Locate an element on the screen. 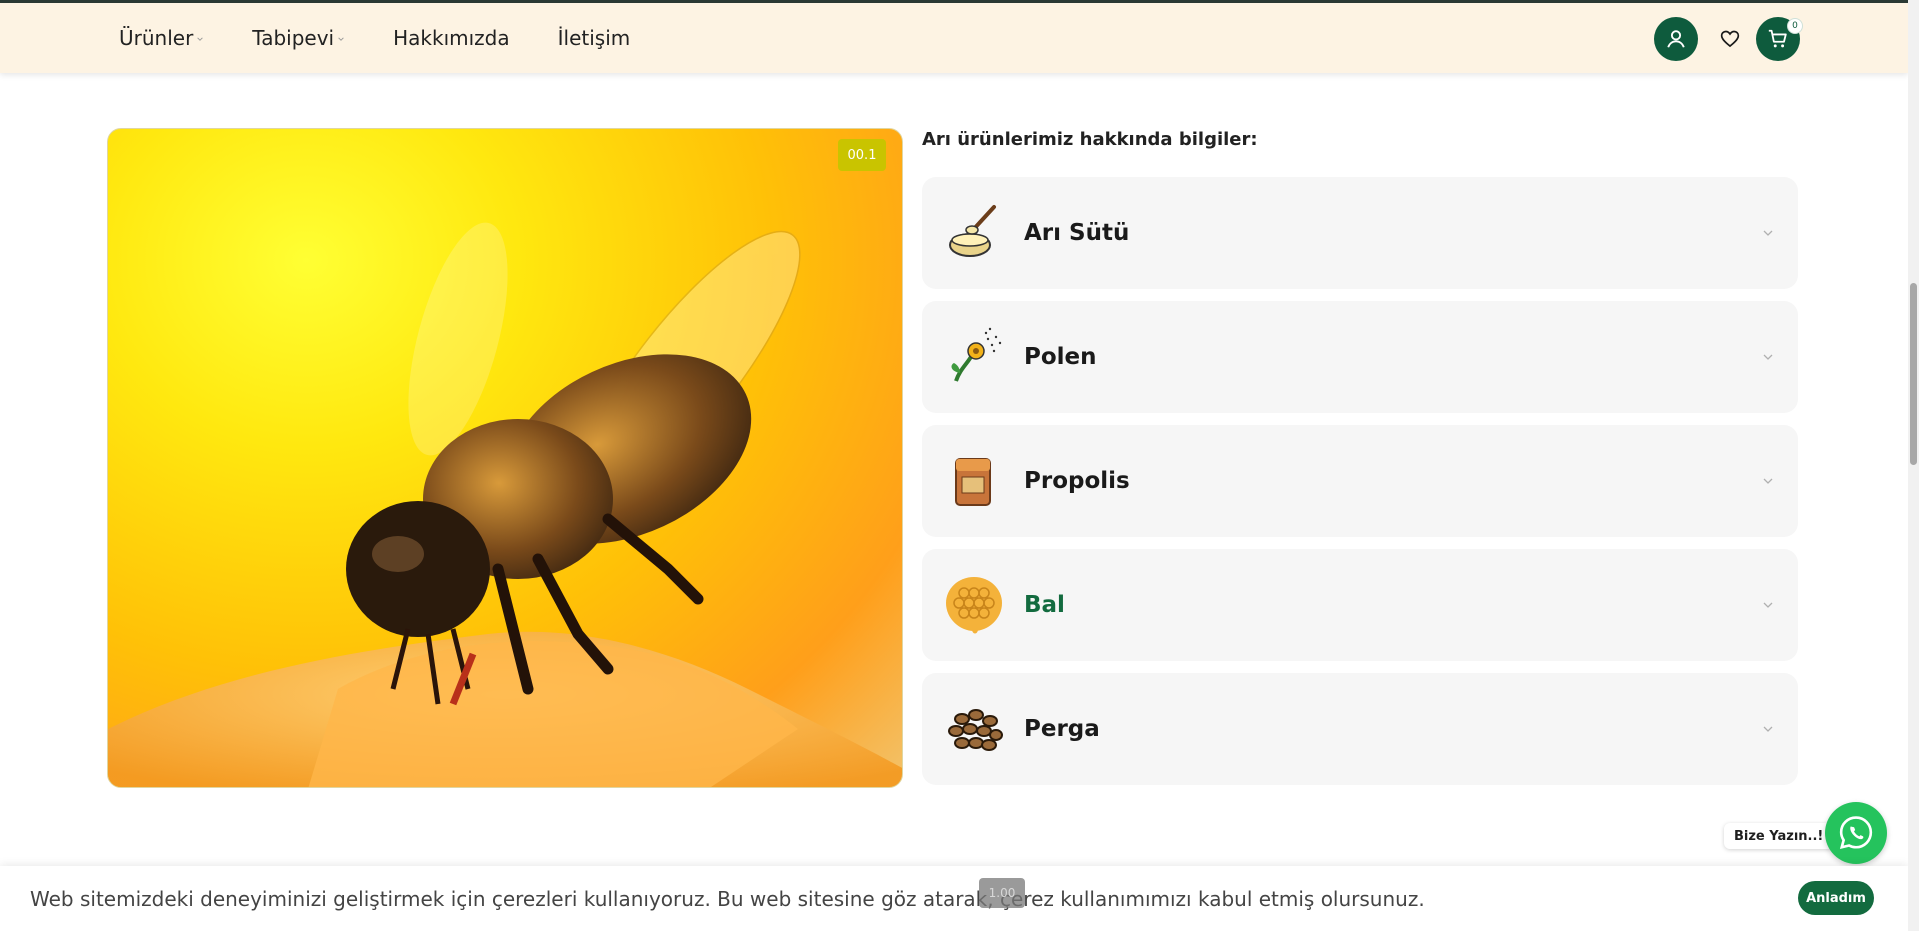  overlay-time-tag: 1.00 is located at coordinates (1002, 893).